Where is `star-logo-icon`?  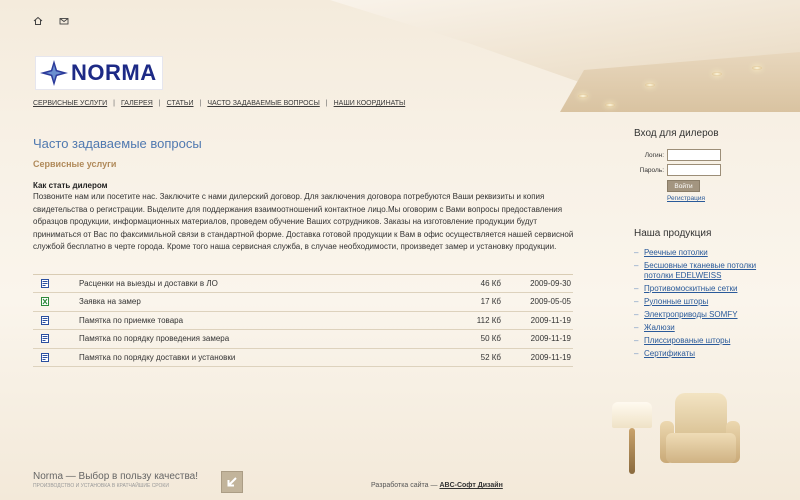
star-logo-icon is located at coordinates (54, 73).